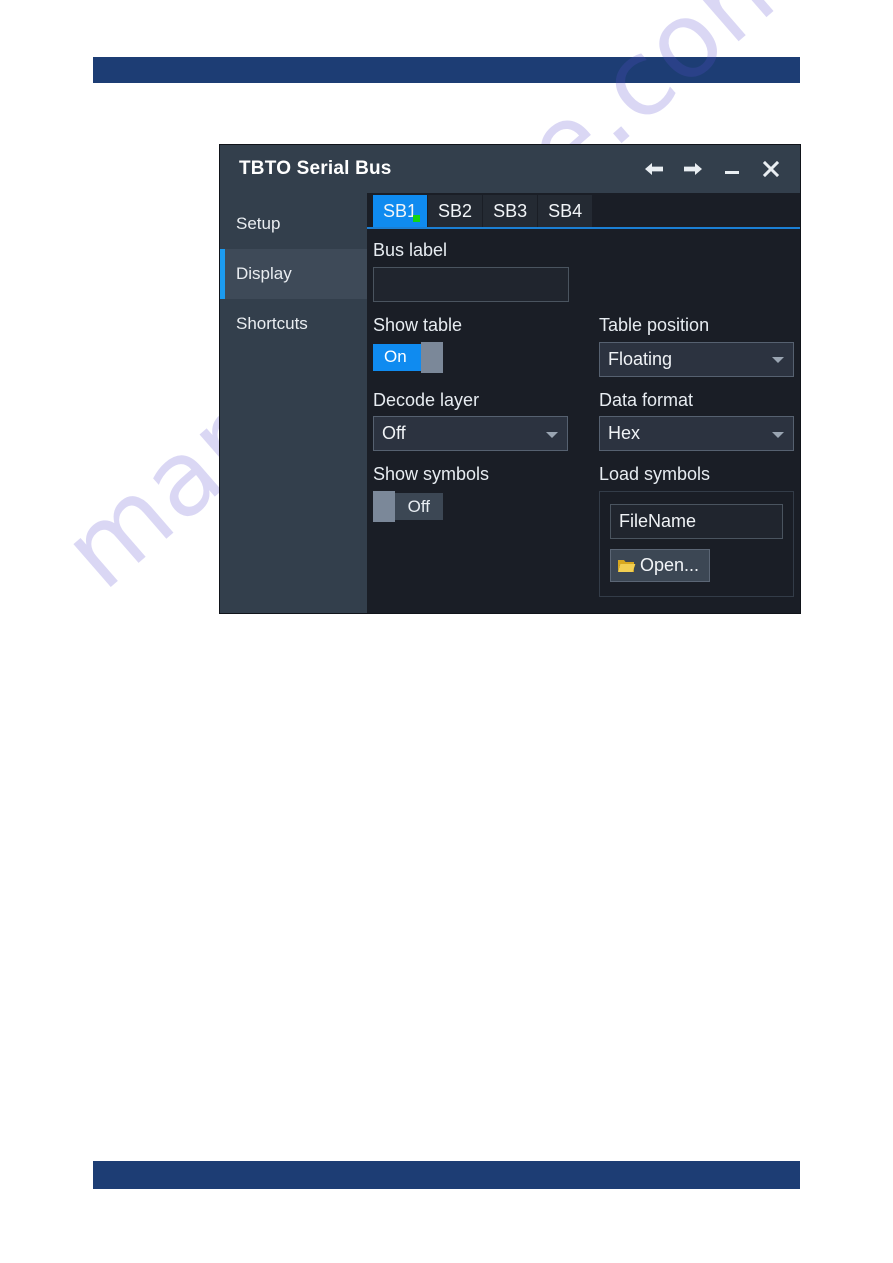  I want to click on data-format-value: Hex, so click(624, 433).